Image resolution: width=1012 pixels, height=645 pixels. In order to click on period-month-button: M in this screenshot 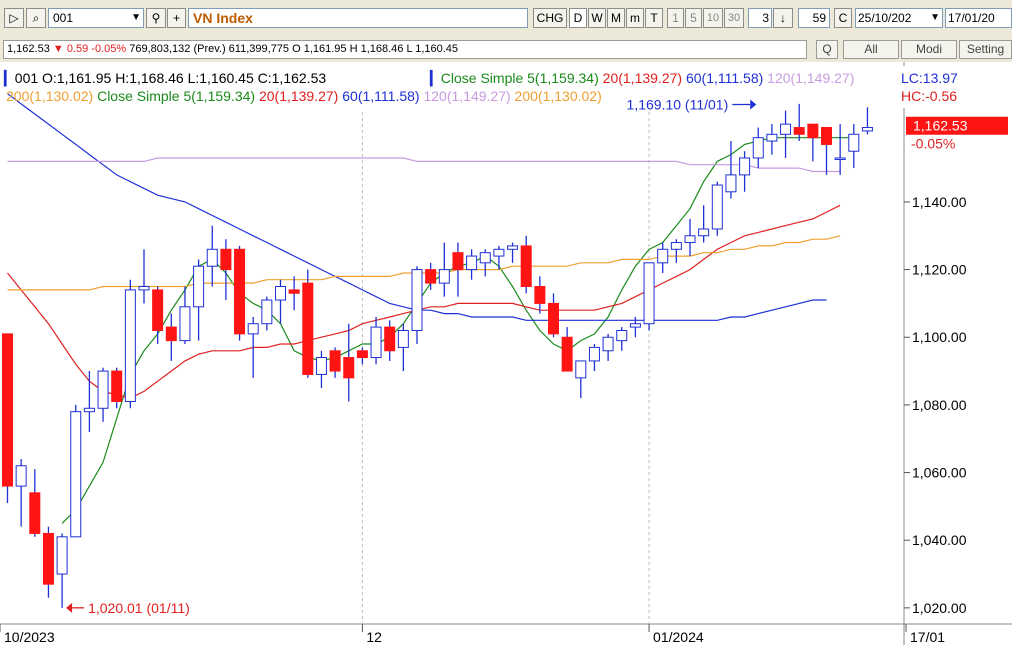, I will do `click(616, 18)`.